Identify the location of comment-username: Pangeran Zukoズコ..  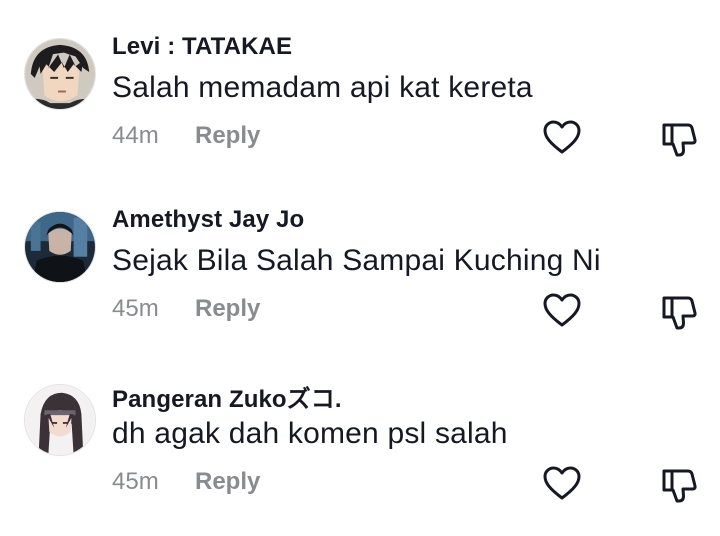
(227, 396).